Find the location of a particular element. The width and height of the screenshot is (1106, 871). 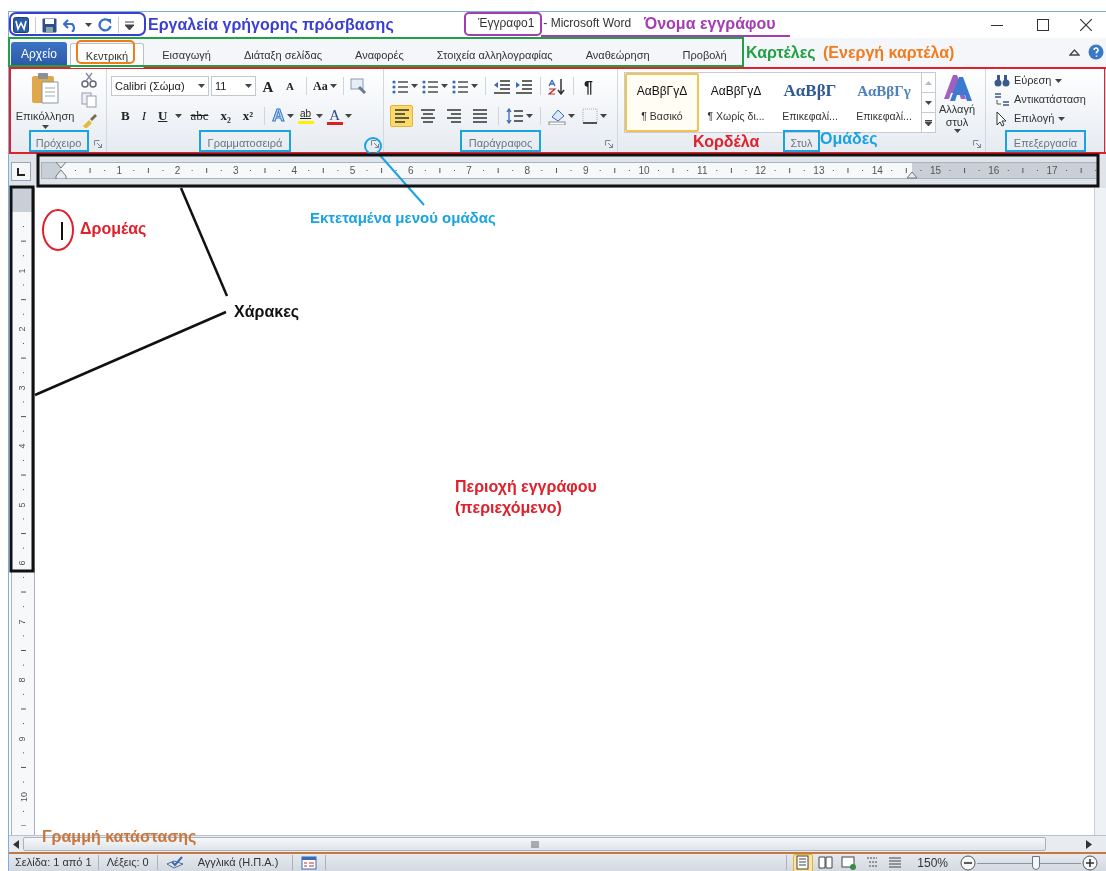

word-count: Λέξεις: 0 is located at coordinates (127, 862).